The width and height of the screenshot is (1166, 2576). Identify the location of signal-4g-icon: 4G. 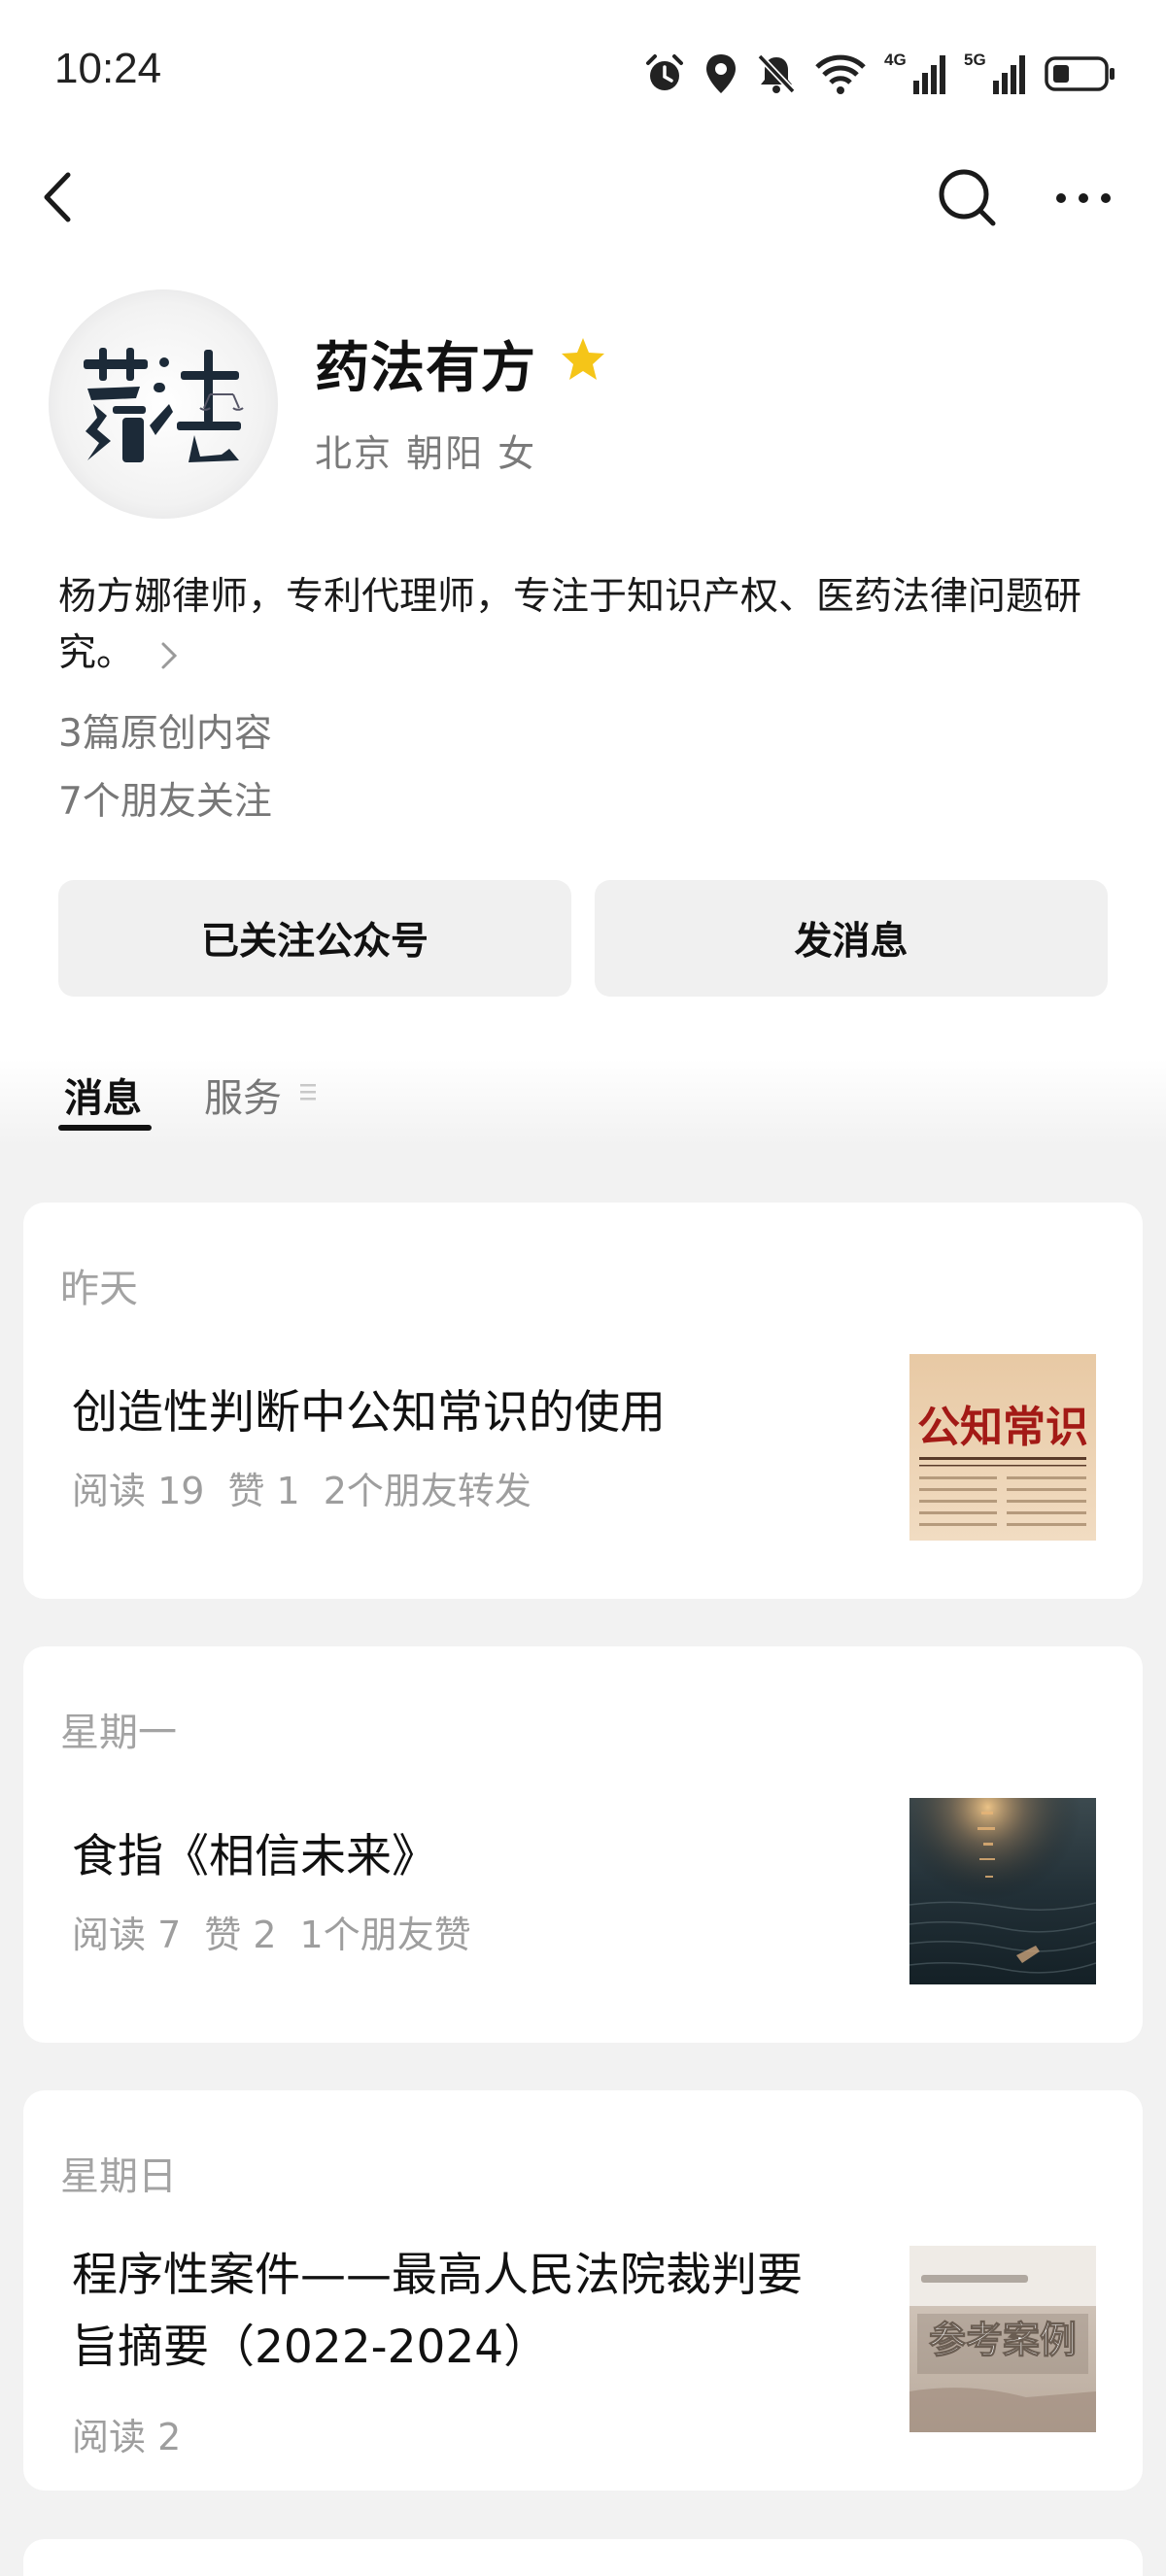
(914, 72).